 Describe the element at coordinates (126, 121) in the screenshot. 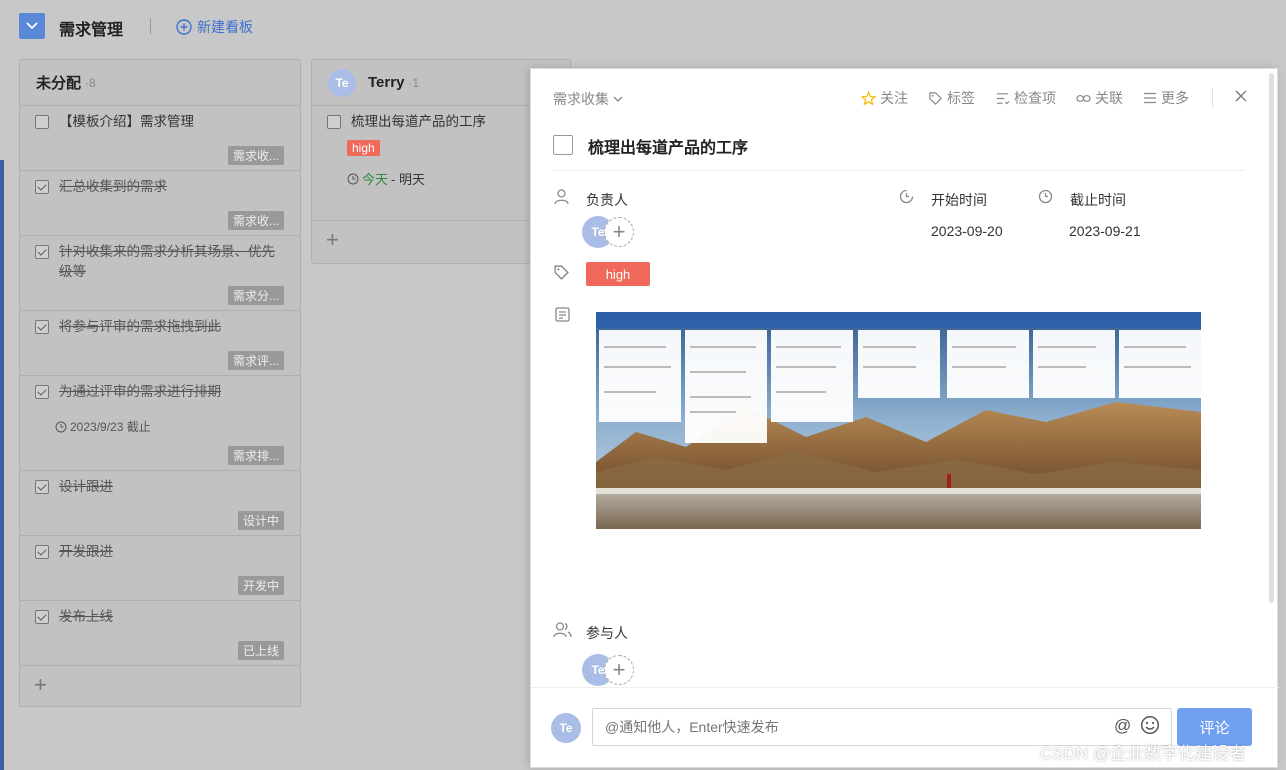

I see `task-title: 【模板介绍】需求管理` at that location.